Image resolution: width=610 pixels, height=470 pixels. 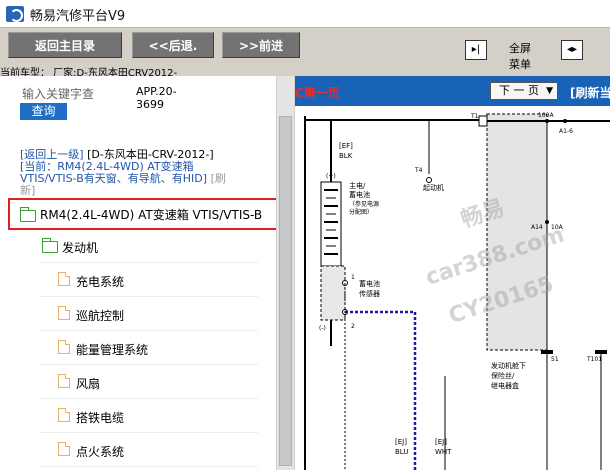 I want to click on tree-item-engine: 发动机, so click(x=149, y=246).